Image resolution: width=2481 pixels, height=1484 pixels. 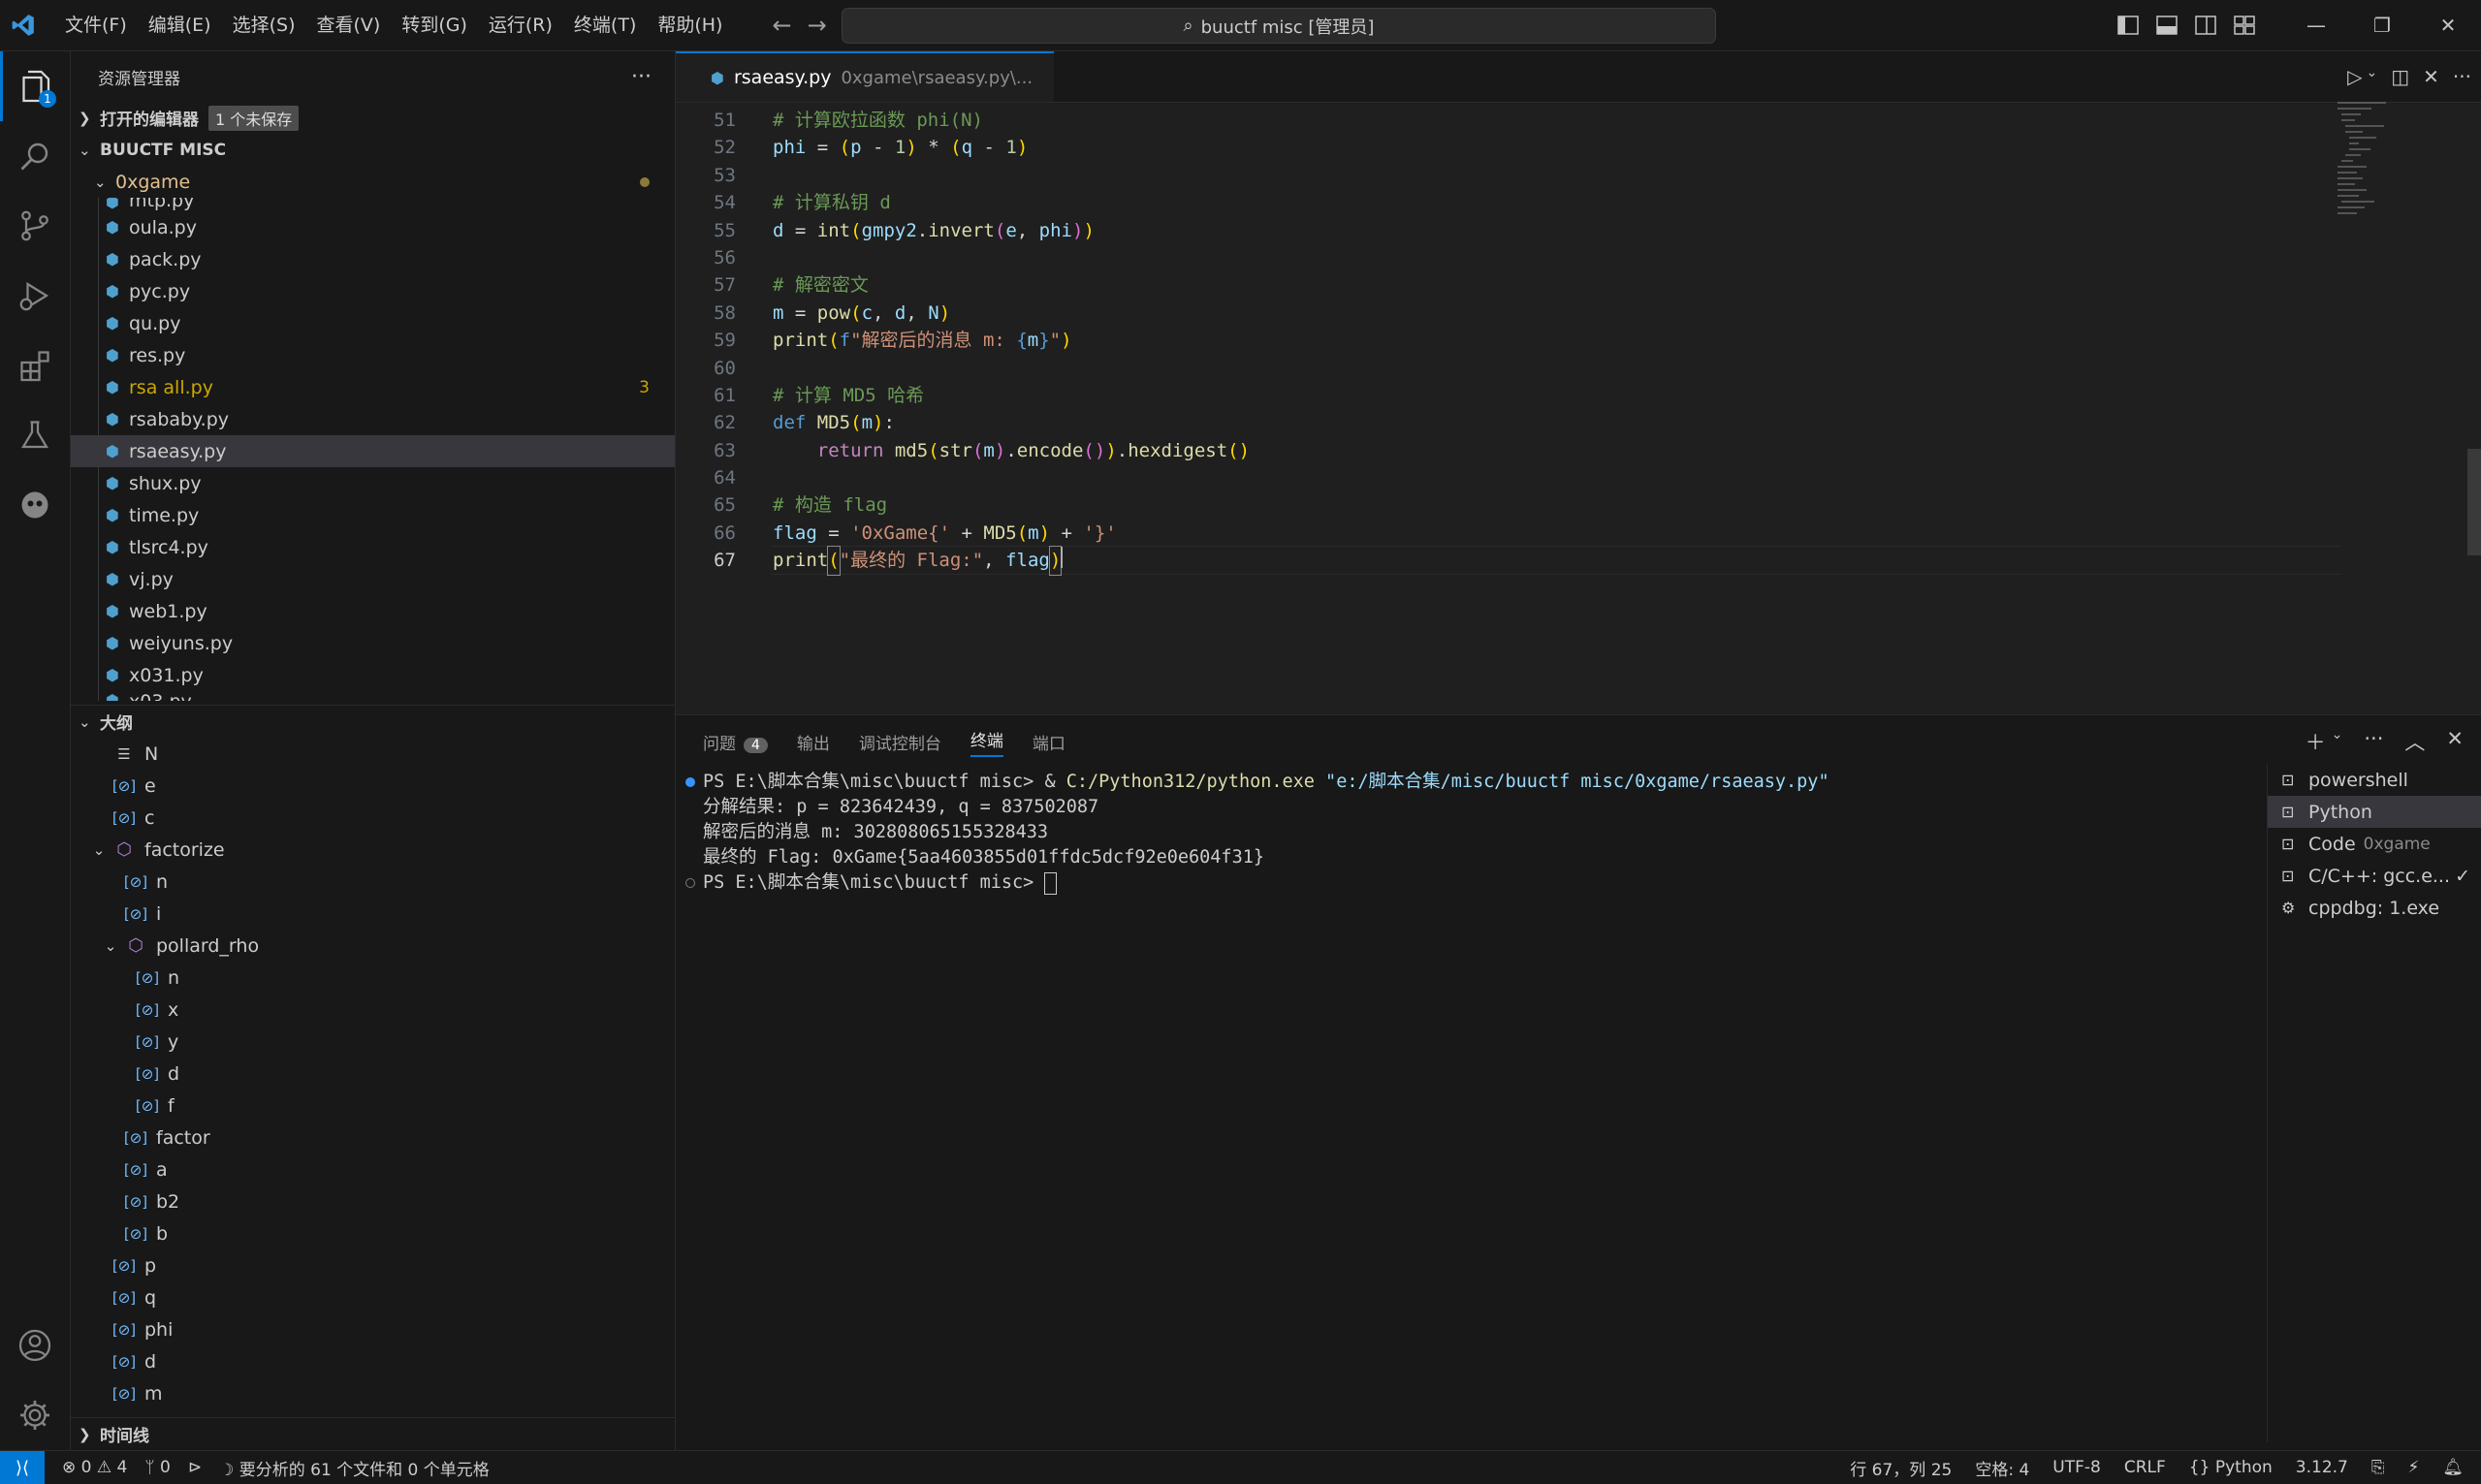 What do you see at coordinates (735, 742) in the screenshot?
I see `tab-problems: 问题 4` at bounding box center [735, 742].